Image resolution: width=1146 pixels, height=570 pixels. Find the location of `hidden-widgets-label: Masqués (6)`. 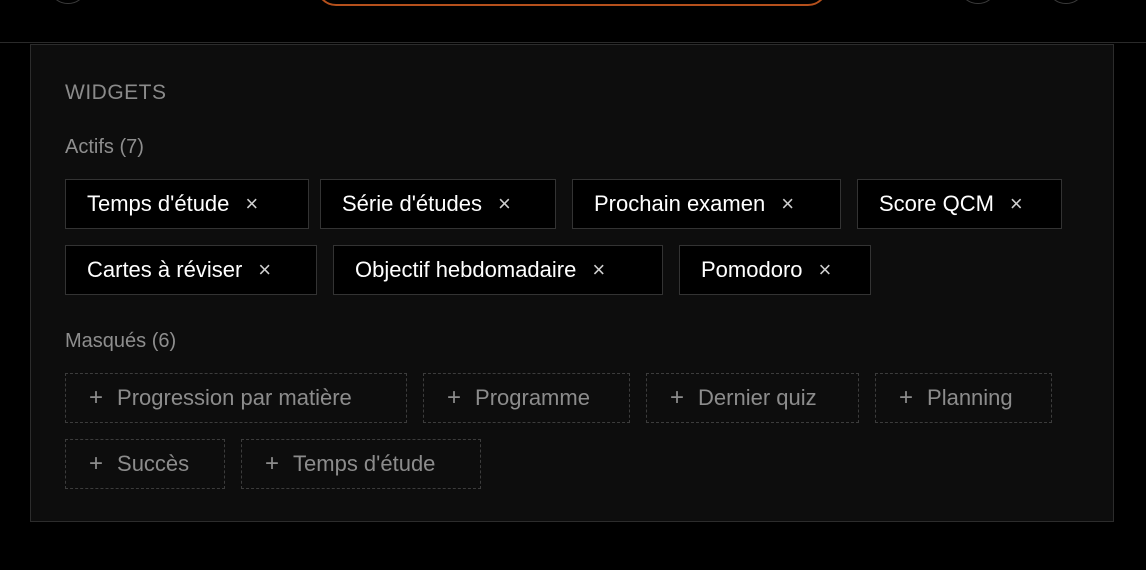

hidden-widgets-label: Masqués (6) is located at coordinates (121, 341).